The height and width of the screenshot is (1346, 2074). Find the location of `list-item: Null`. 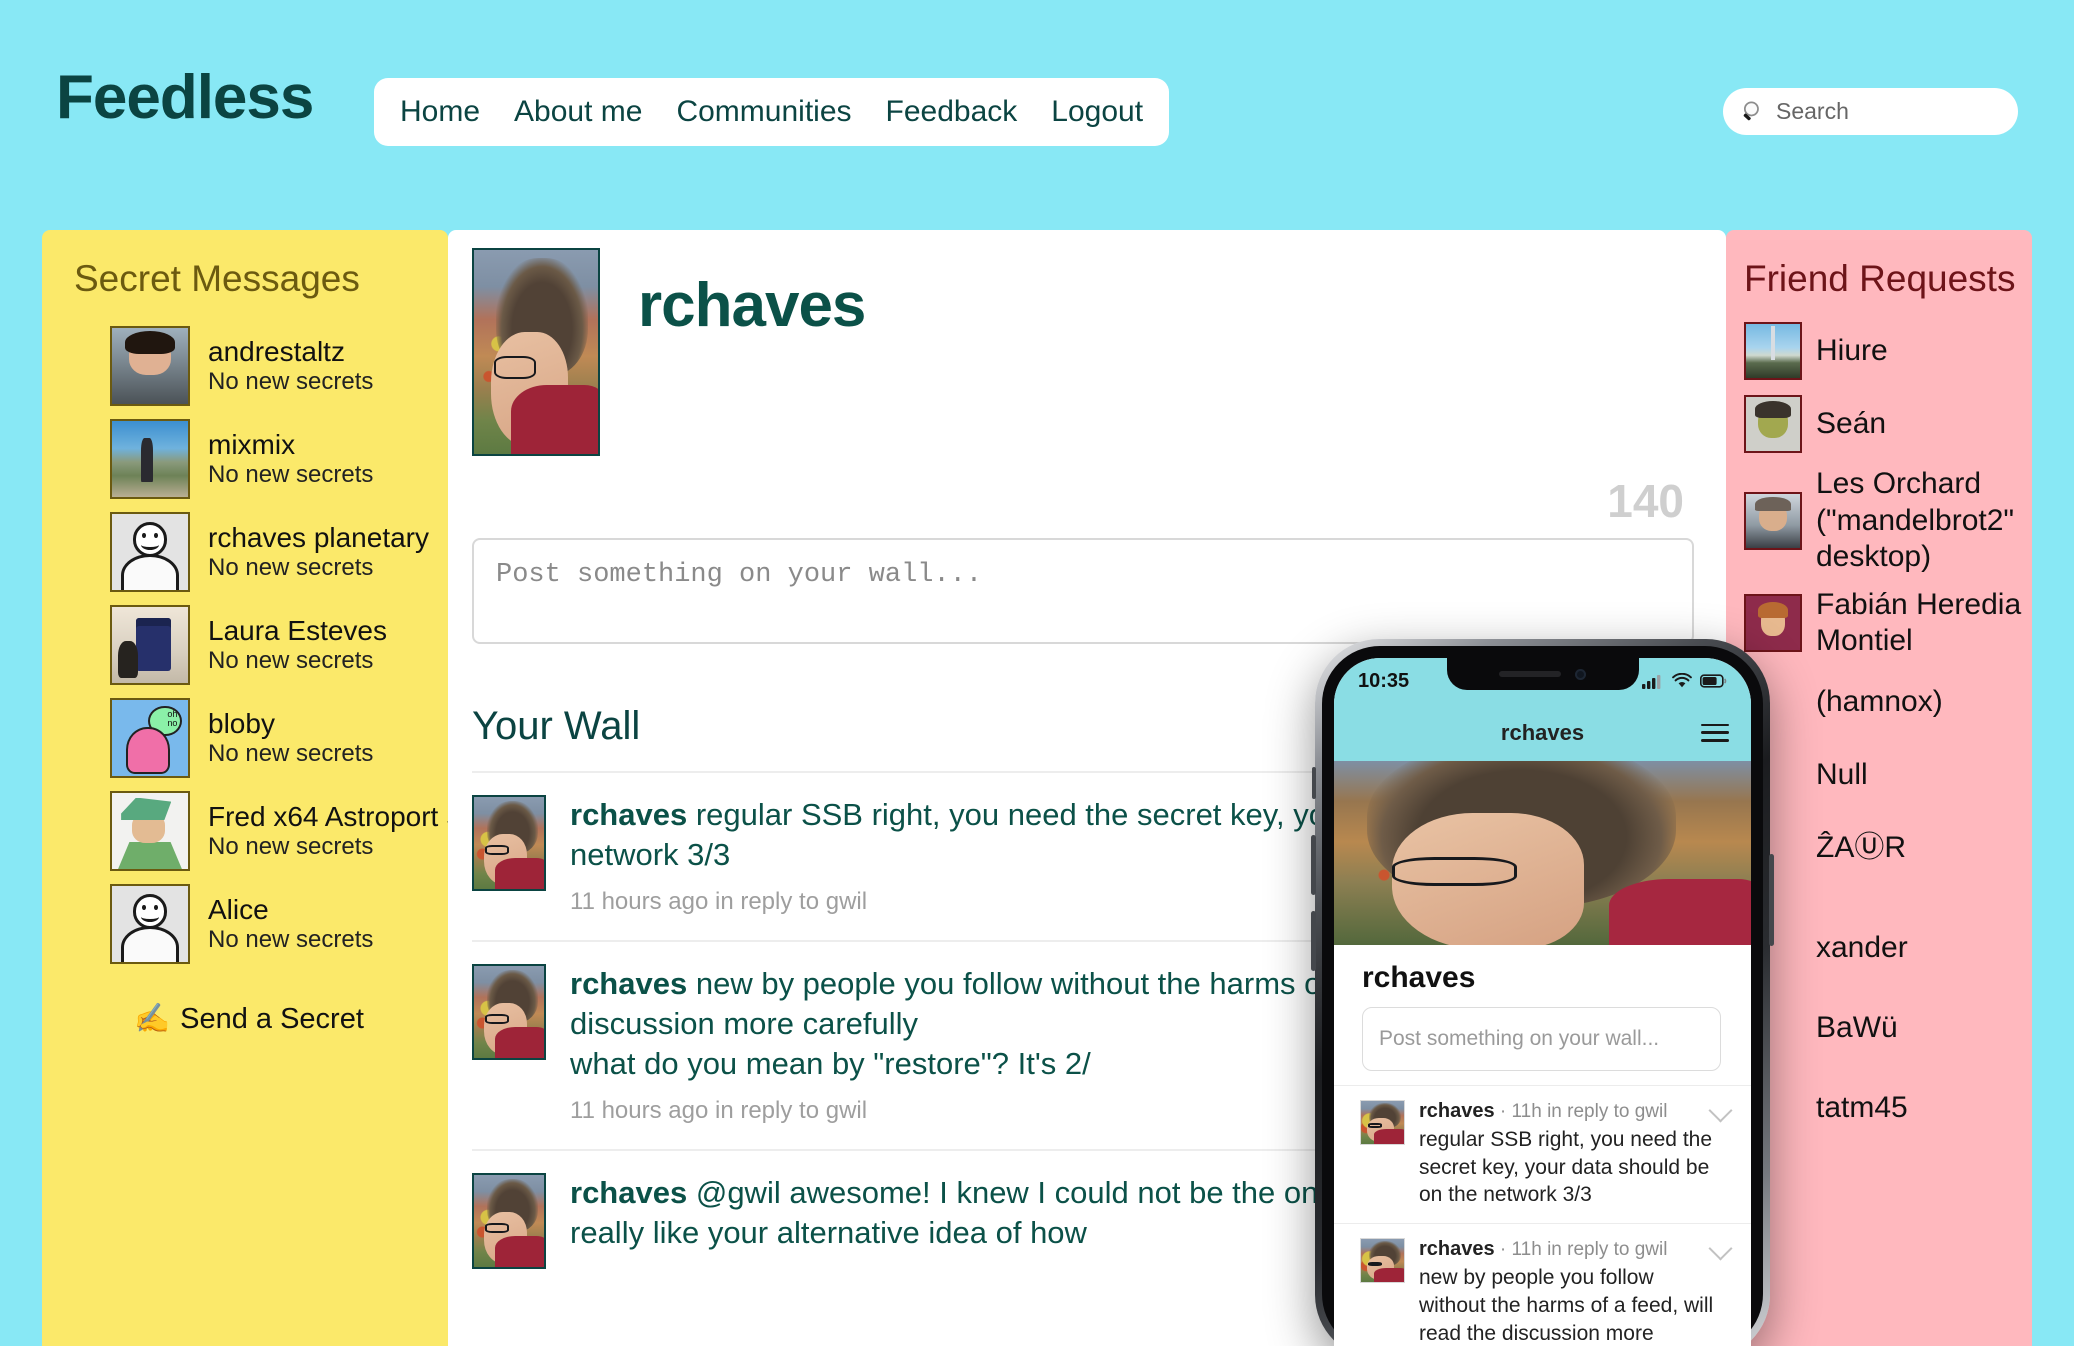

list-item: Null is located at coordinates (1888, 775).